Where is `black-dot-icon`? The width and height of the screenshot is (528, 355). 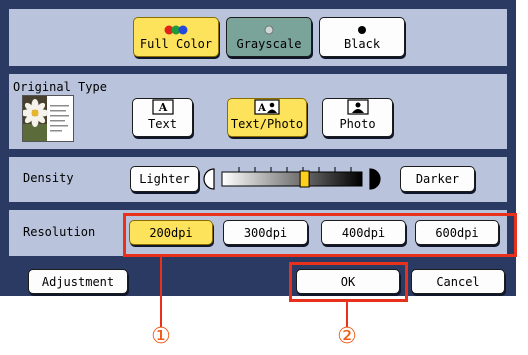 black-dot-icon is located at coordinates (362, 30).